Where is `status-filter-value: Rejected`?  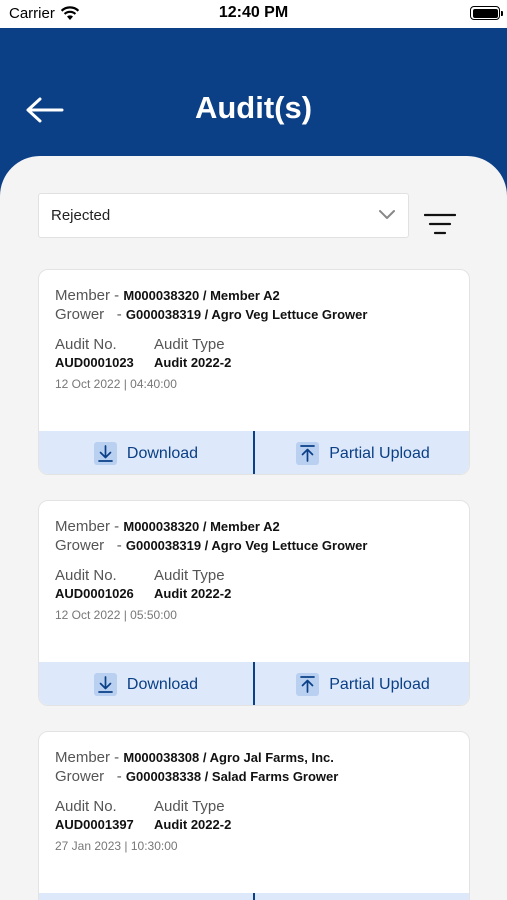
status-filter-value: Rejected is located at coordinates (81, 215).